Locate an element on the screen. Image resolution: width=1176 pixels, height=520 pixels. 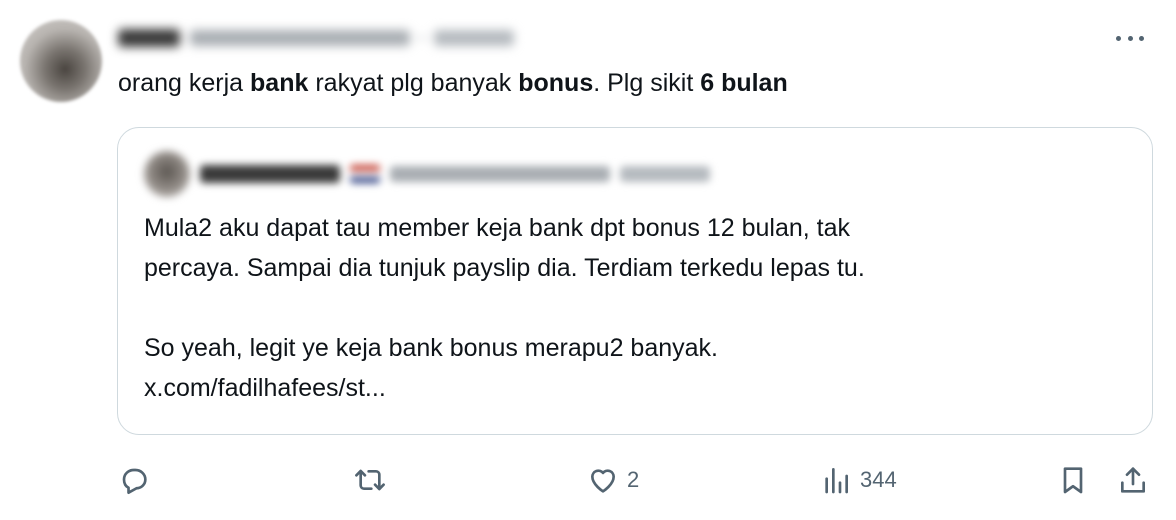
share-icon is located at coordinates (1133, 480).